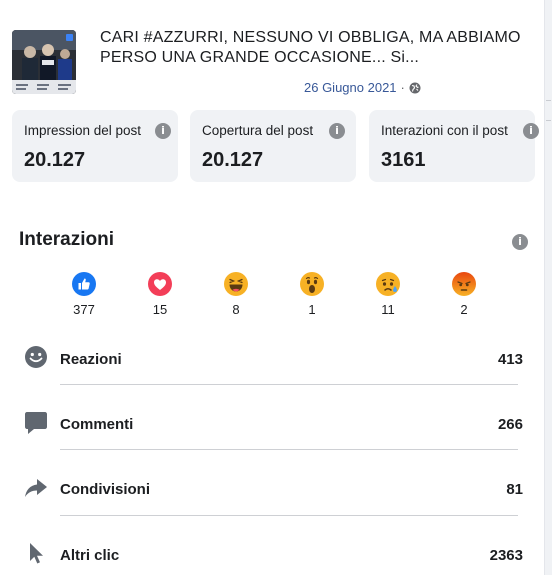 The image size is (552, 575). I want to click on reaction-love: 15, so click(160, 294).